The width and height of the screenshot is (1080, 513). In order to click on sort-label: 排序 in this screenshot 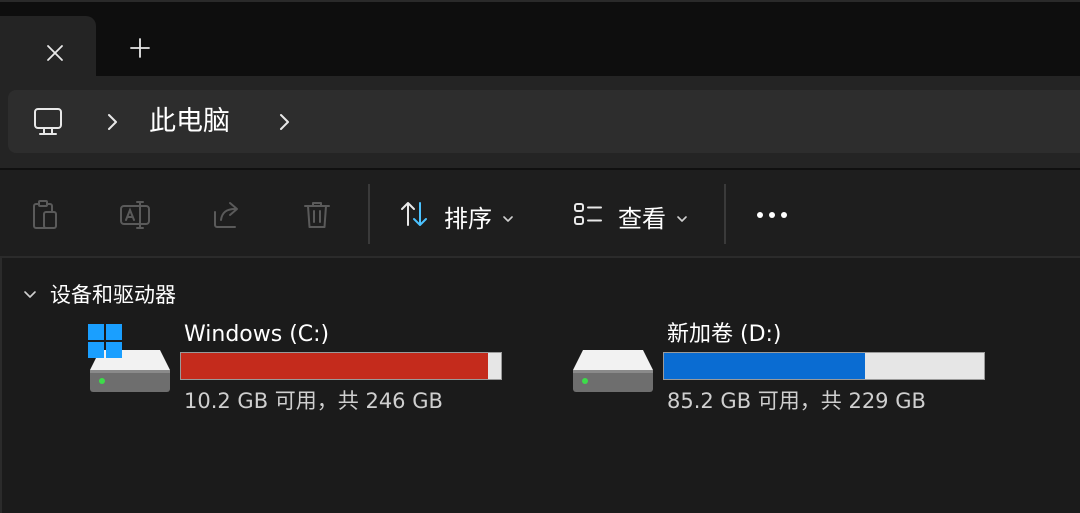, I will do `click(468, 218)`.